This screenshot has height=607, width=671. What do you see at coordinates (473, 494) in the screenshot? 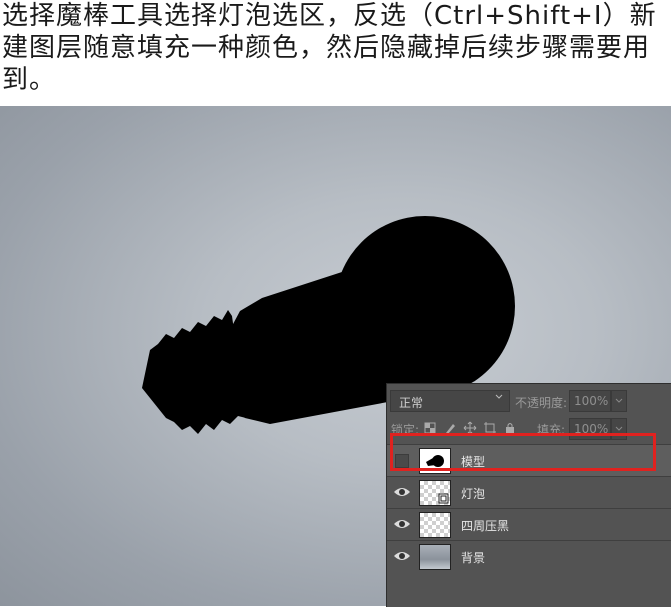
I see `layer-name: 灯泡` at bounding box center [473, 494].